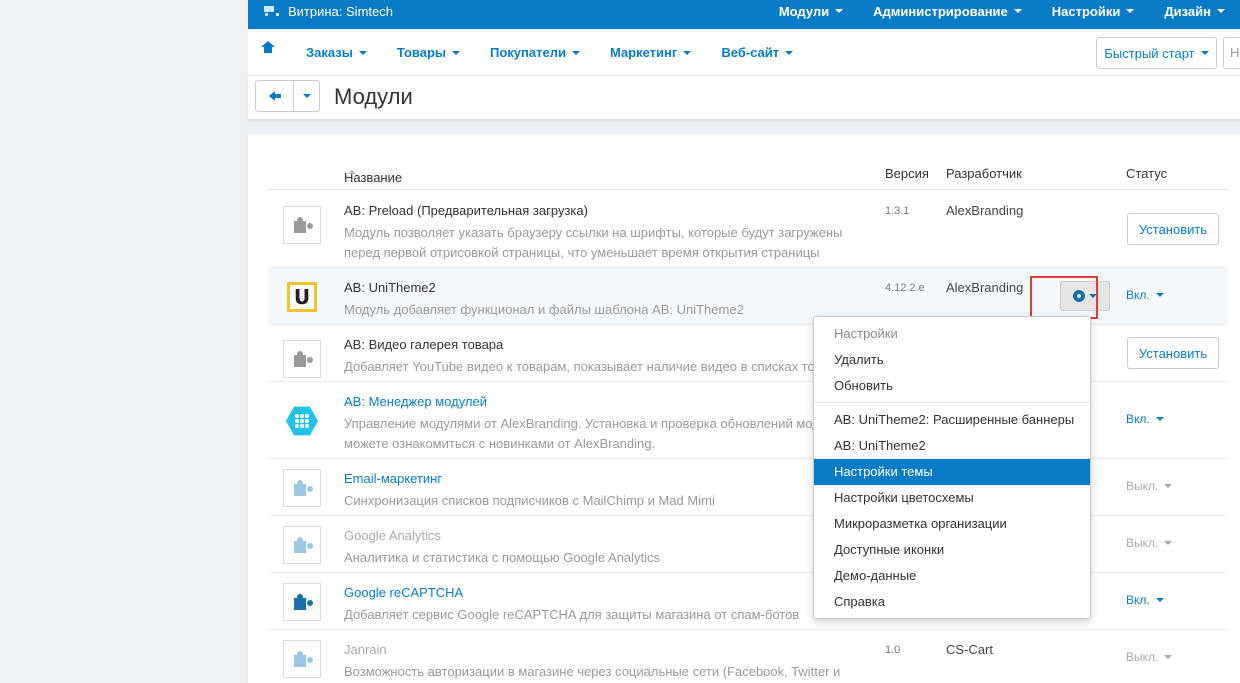  I want to click on module-version: 1.0, so click(893, 650).